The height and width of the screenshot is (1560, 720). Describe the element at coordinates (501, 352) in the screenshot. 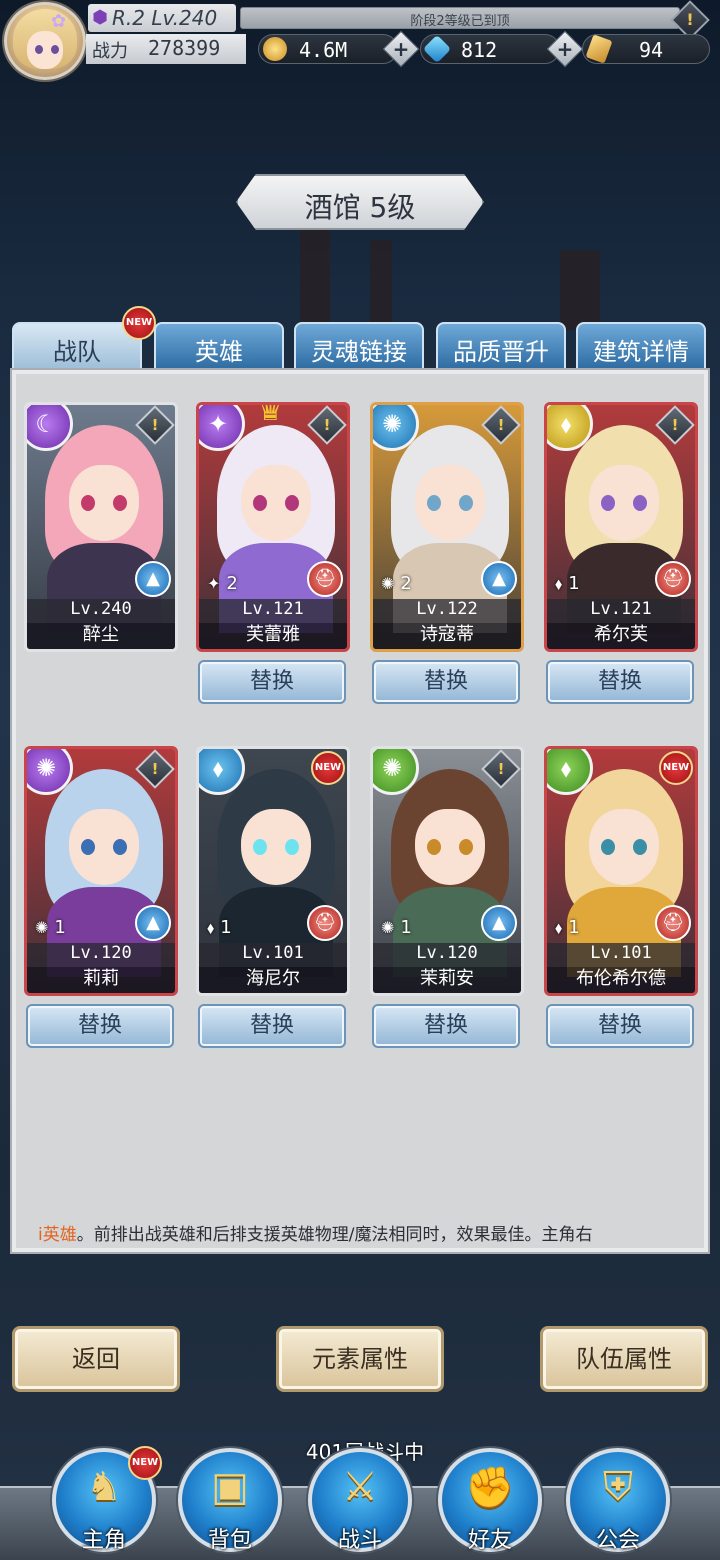

I see `tab-label: 品质晋升` at that location.